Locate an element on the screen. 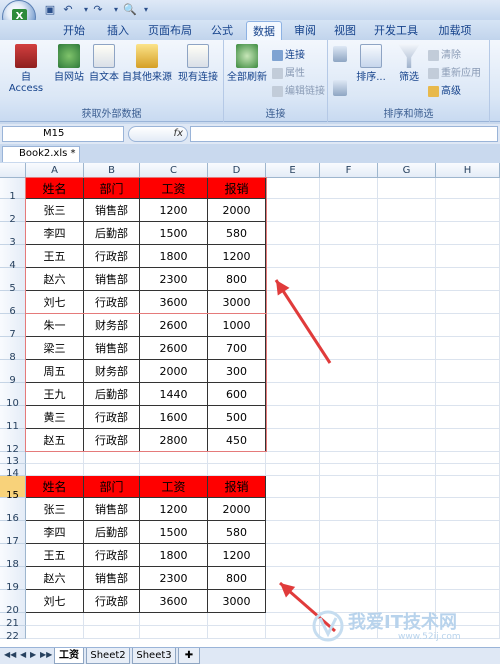  connections-button: 连接 is located at coordinates (288, 53).